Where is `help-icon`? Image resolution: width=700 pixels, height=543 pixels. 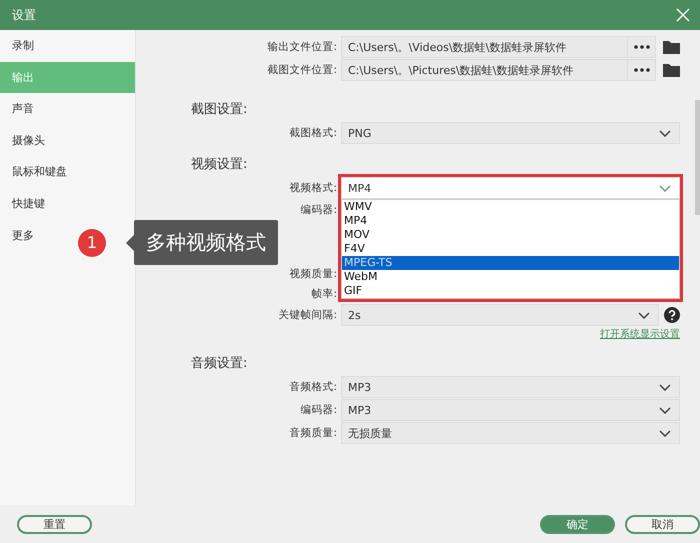 help-icon is located at coordinates (672, 315).